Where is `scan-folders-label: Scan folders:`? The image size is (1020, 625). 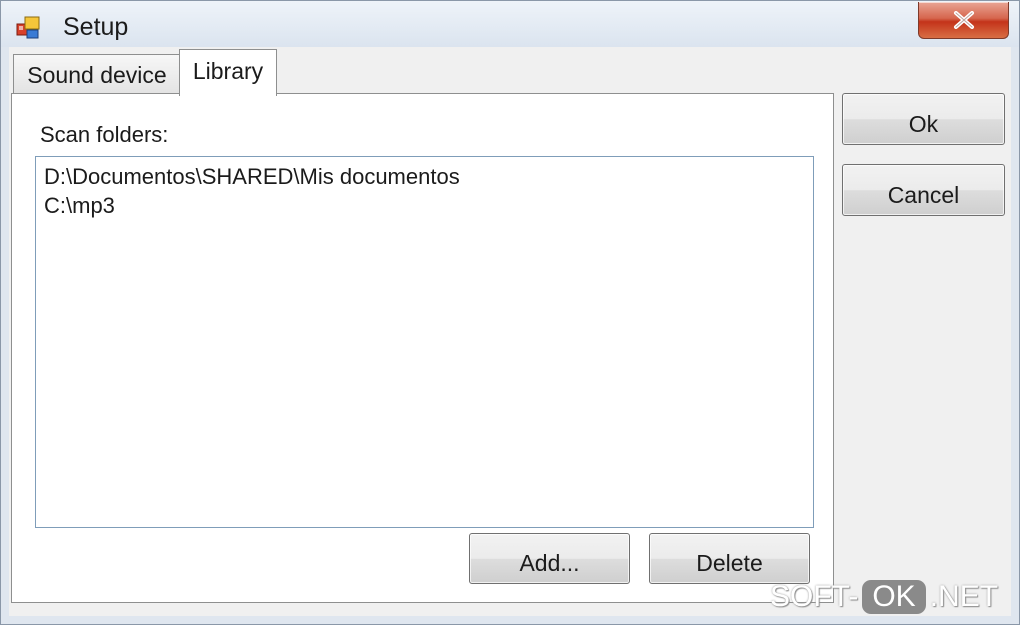
scan-folders-label: Scan folders: is located at coordinates (104, 134).